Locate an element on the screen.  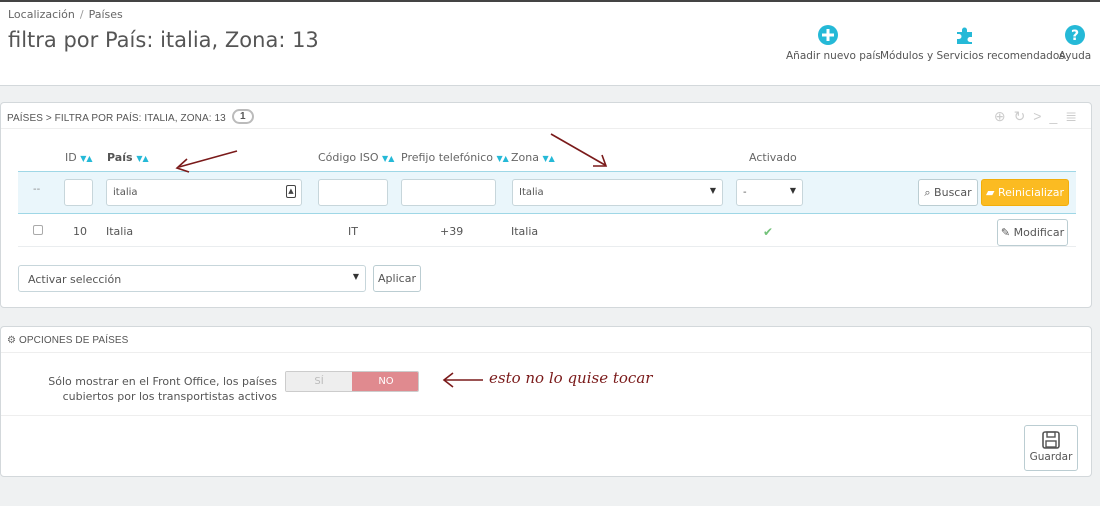
page-title: filtra por País: italia, Zona: 13 is located at coordinates (163, 40).